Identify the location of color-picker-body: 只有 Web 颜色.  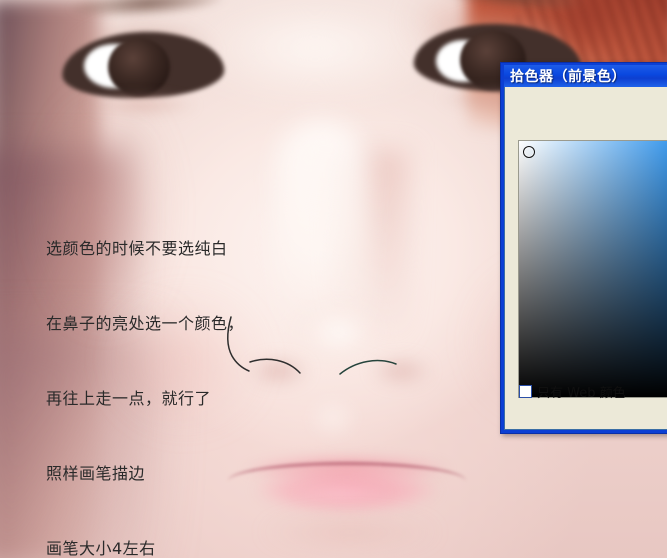
(586, 258).